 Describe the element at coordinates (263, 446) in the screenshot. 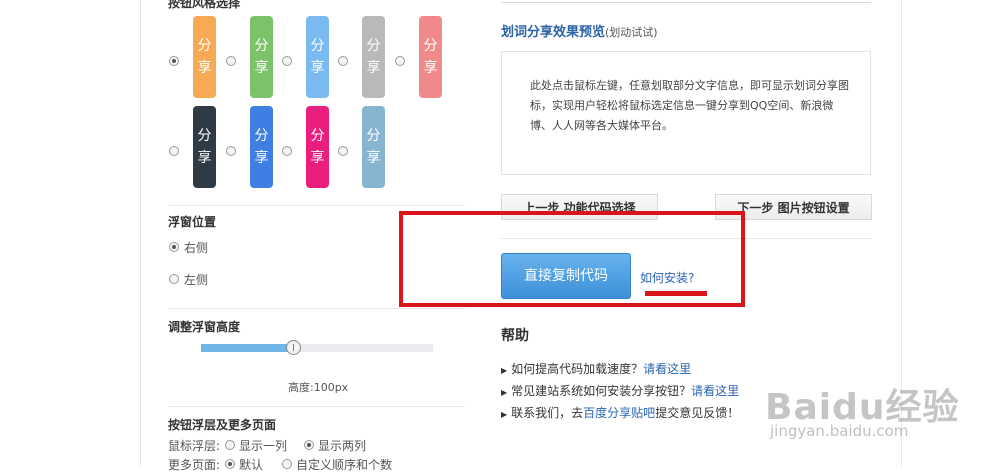

I see `radio-show-one-label: 显示一列` at that location.